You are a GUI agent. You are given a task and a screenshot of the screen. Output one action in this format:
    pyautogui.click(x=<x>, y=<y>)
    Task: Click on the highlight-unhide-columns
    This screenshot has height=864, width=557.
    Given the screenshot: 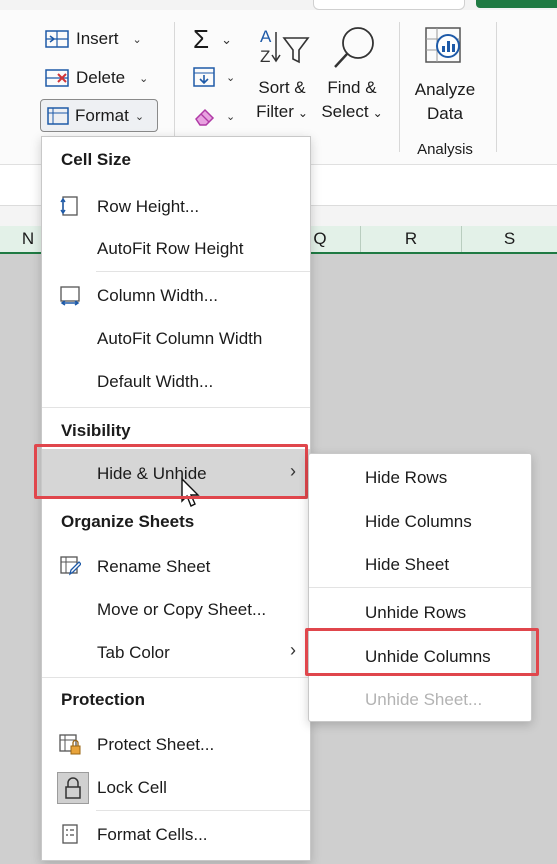 What is the action you would take?
    pyautogui.click(x=422, y=652)
    